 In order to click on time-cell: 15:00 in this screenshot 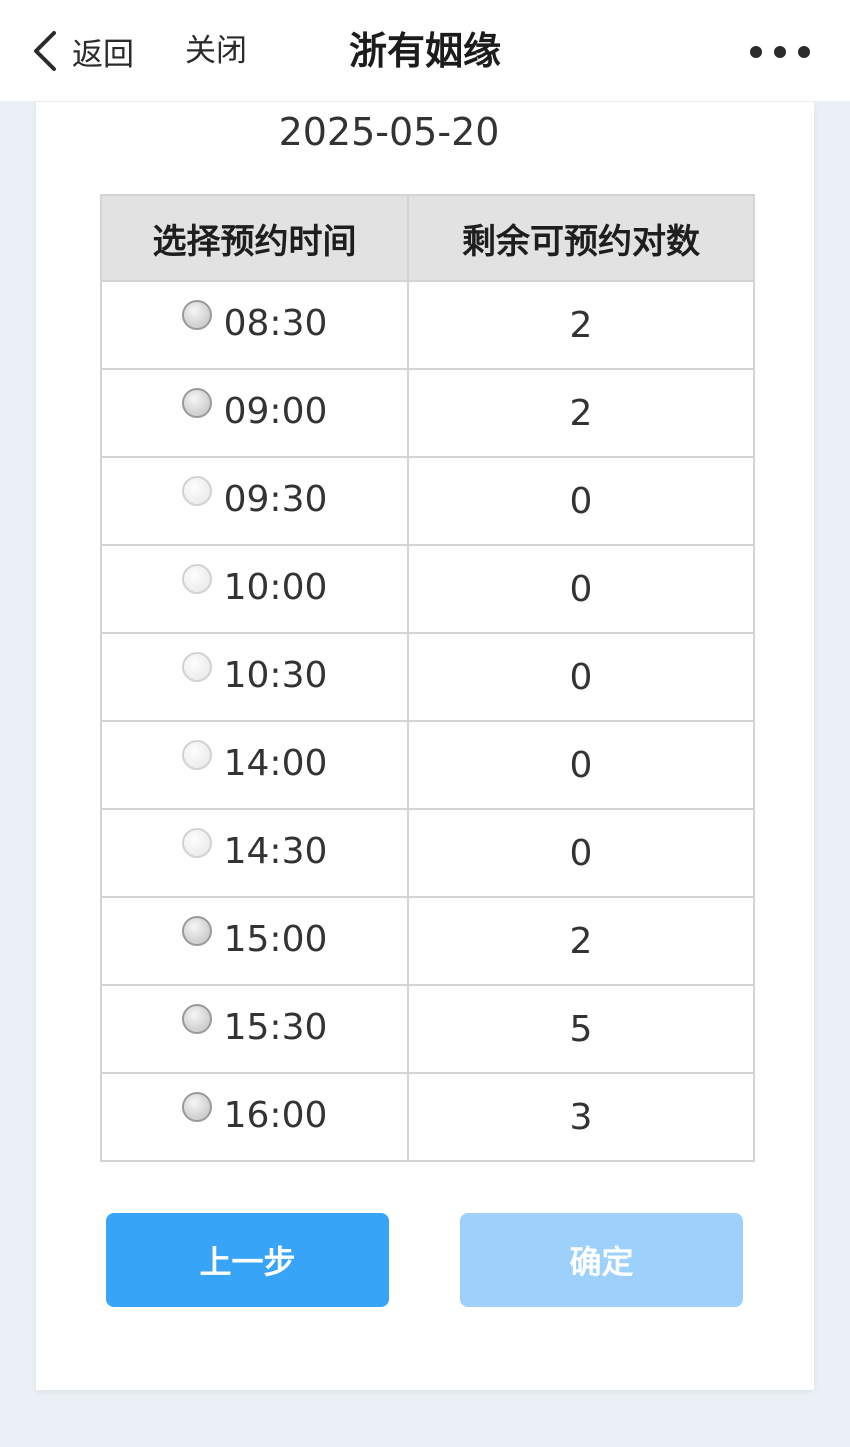, I will do `click(254, 941)`.